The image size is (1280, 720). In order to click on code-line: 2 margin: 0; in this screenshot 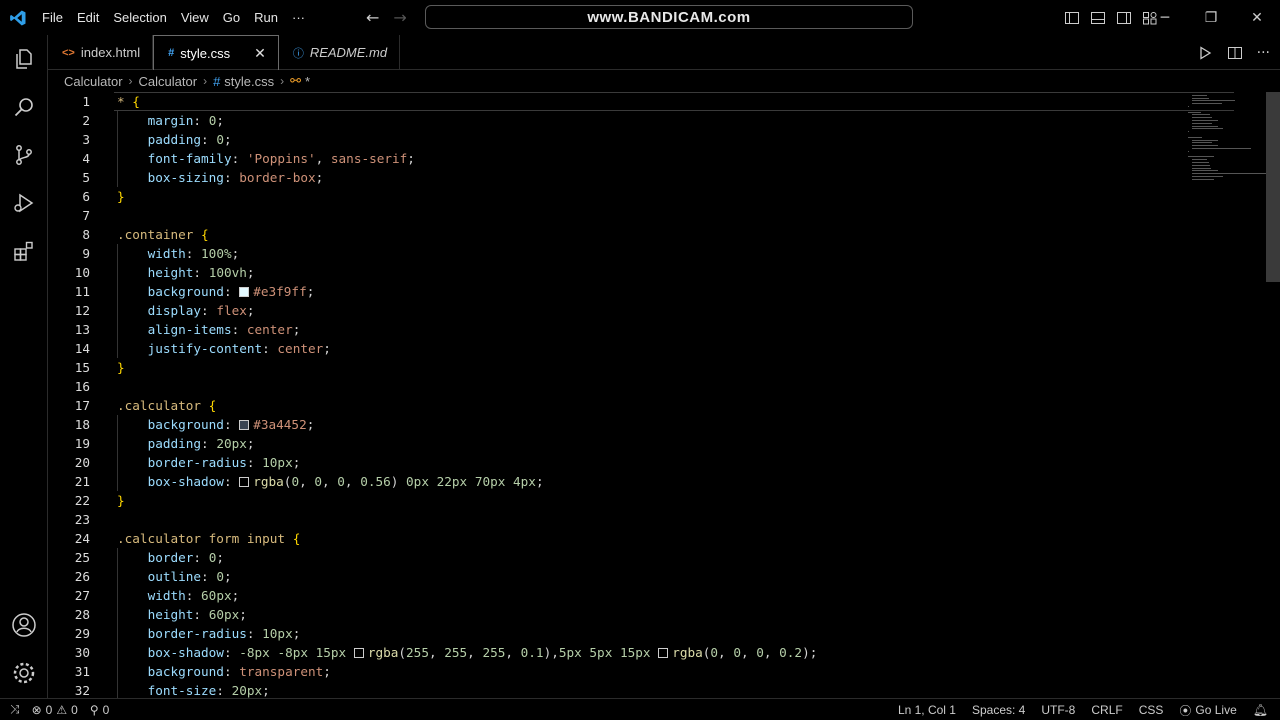, I will do `click(618, 120)`.